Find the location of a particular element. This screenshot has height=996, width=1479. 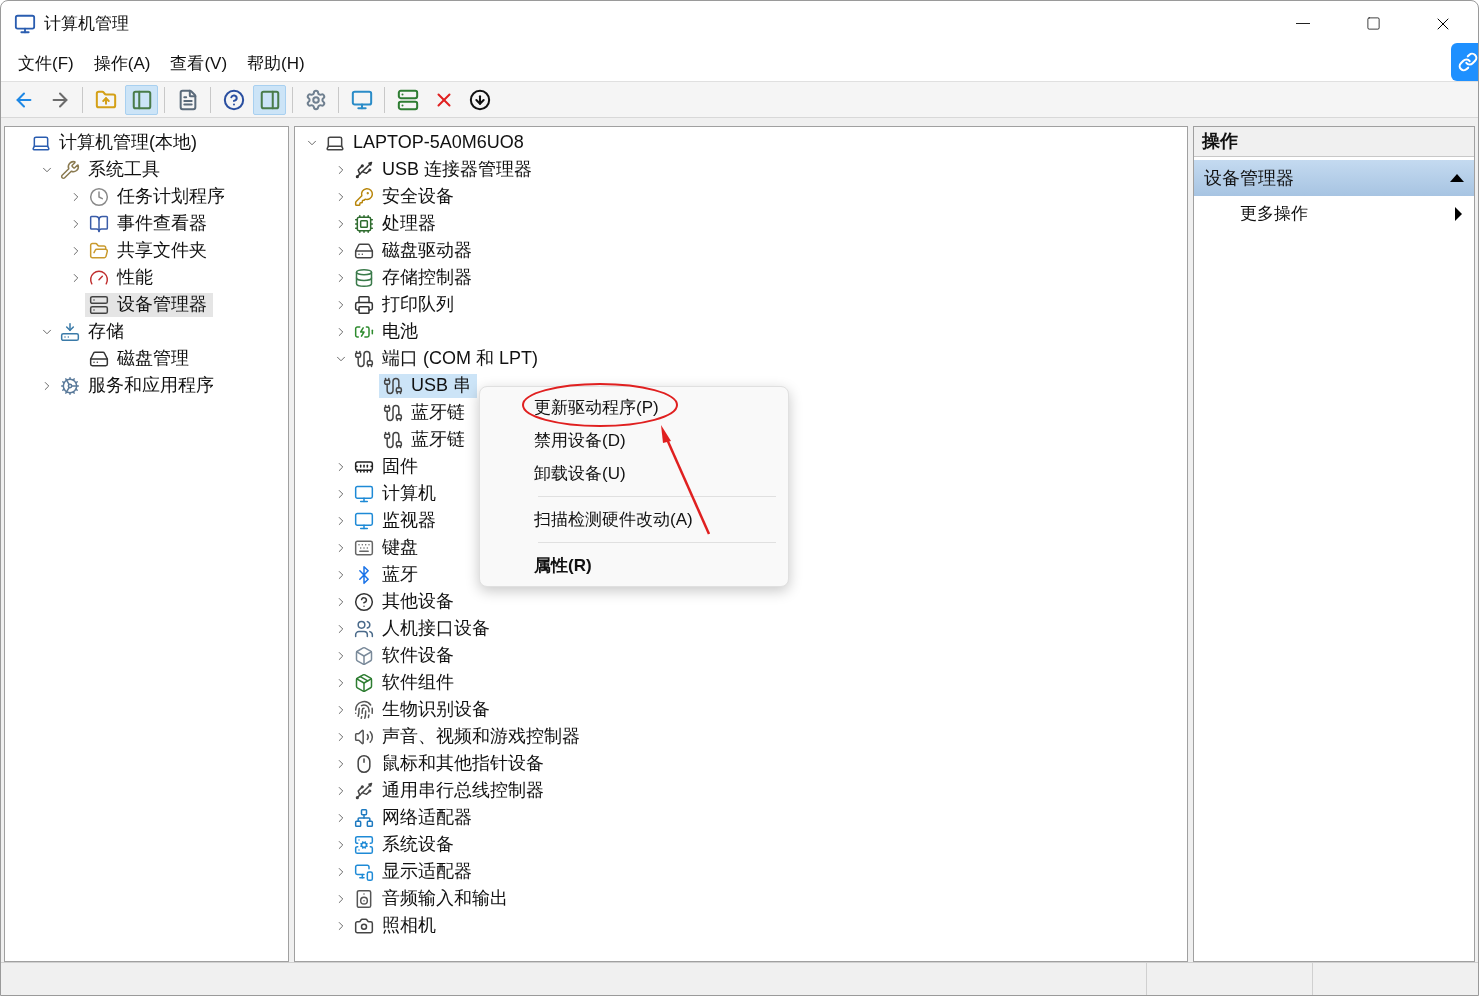

maximize-icon is located at coordinates (1373, 23).